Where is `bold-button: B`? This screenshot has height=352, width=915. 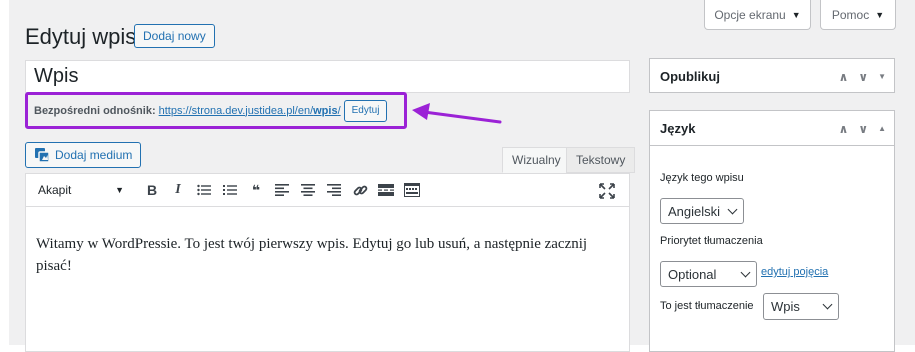 bold-button: B is located at coordinates (152, 190).